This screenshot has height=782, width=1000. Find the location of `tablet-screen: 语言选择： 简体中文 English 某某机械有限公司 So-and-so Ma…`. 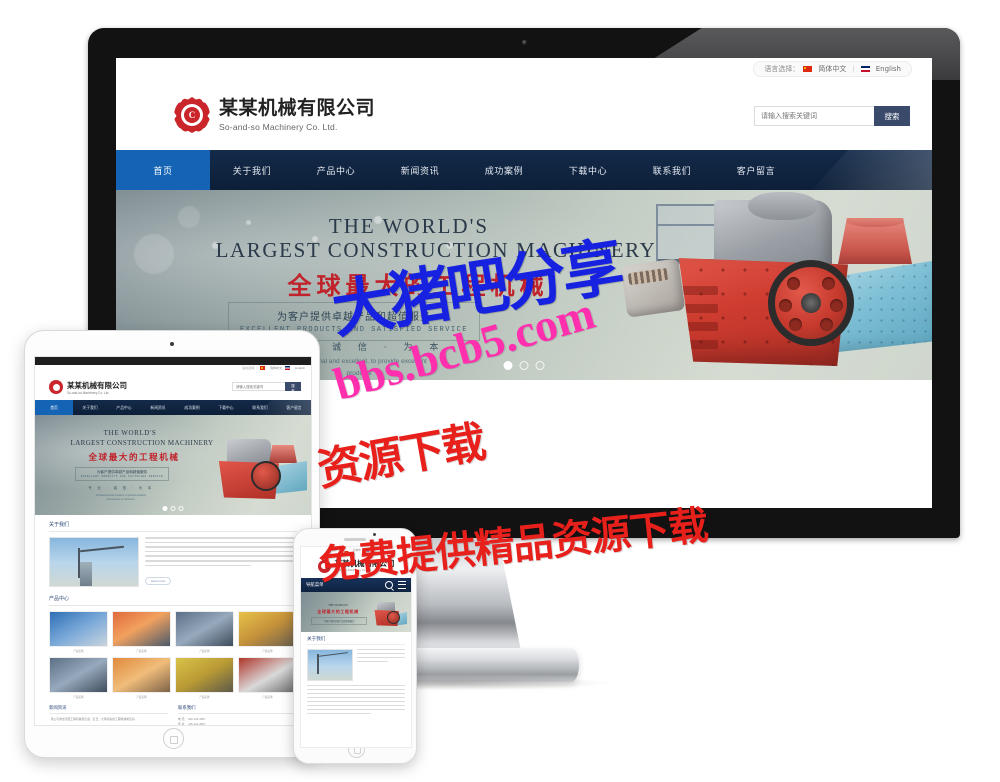

tablet-screen: 语言选择： 简体中文 English 某某机械有限公司 So-and-so Ma… is located at coordinates (173, 541).